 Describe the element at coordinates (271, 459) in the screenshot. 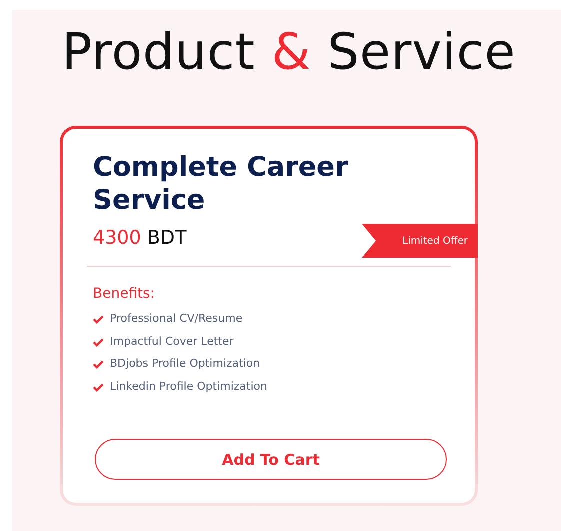

I see `add-to-cart-button: Add To Cart` at that location.